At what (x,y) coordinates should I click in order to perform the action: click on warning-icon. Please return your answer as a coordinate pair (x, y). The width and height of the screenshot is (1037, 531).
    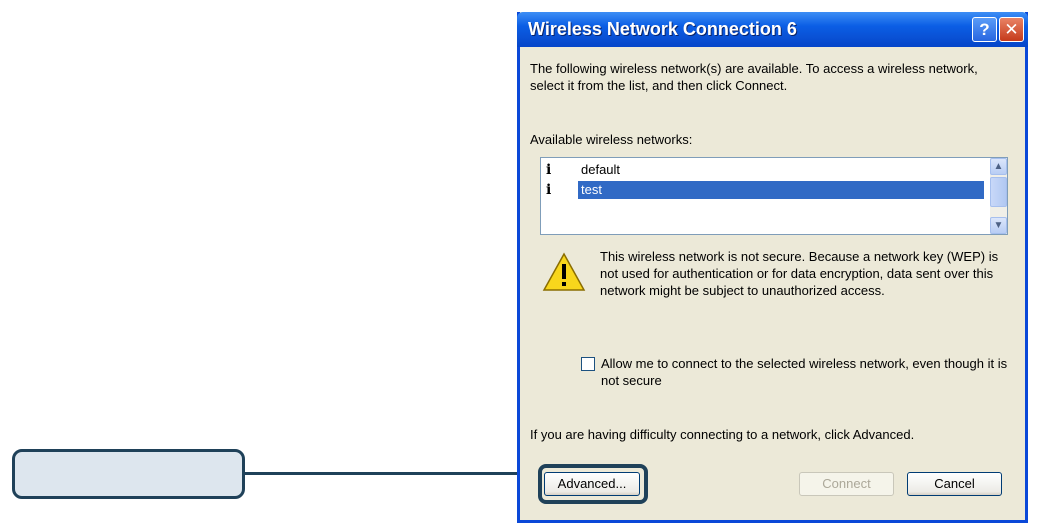
    Looking at the image, I should click on (564, 271).